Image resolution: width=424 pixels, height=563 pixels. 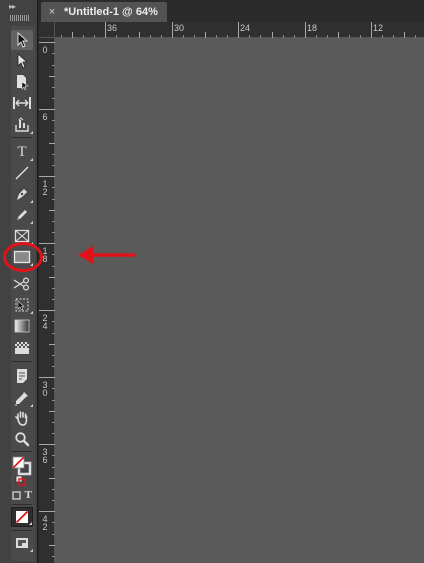 I want to click on note-icon, so click(x=22, y=376).